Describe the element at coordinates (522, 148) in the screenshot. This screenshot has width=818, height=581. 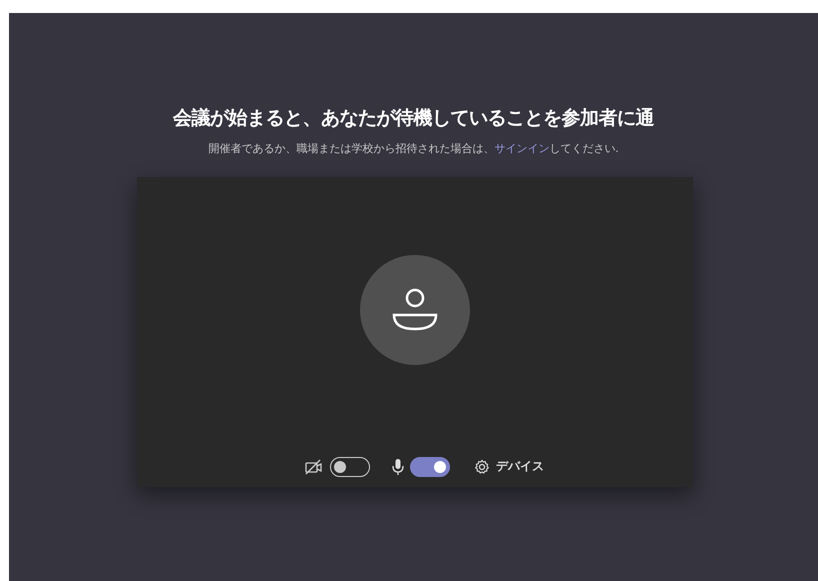
I see `sign-in-link: サインイン` at that location.